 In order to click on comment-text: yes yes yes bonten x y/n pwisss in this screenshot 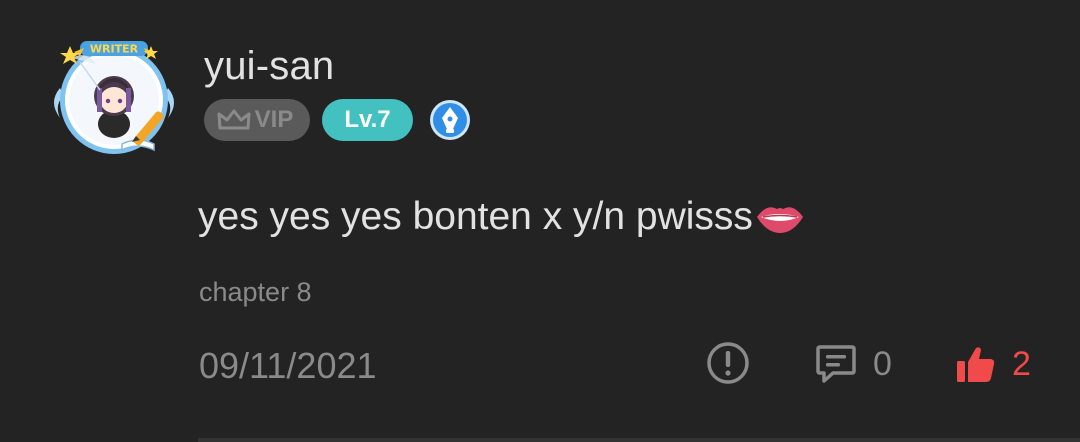, I will do `click(475, 216)`.